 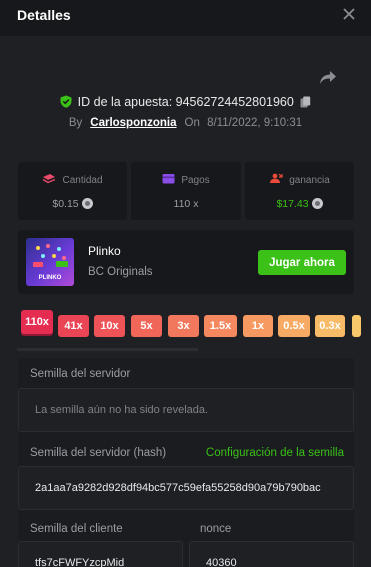 I want to click on multiplier-chip: 41x, so click(x=73, y=326).